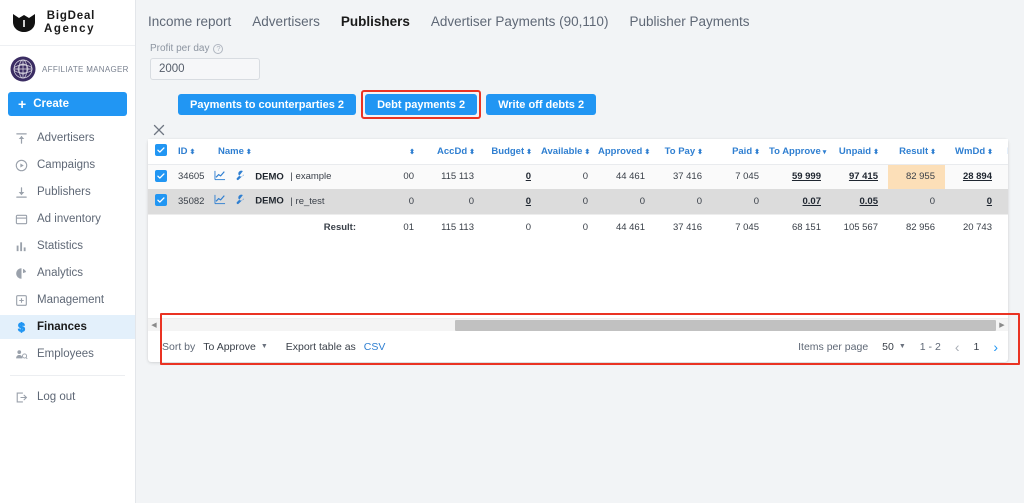  I want to click on write-off-debts-button: Write off debts 2, so click(541, 104).